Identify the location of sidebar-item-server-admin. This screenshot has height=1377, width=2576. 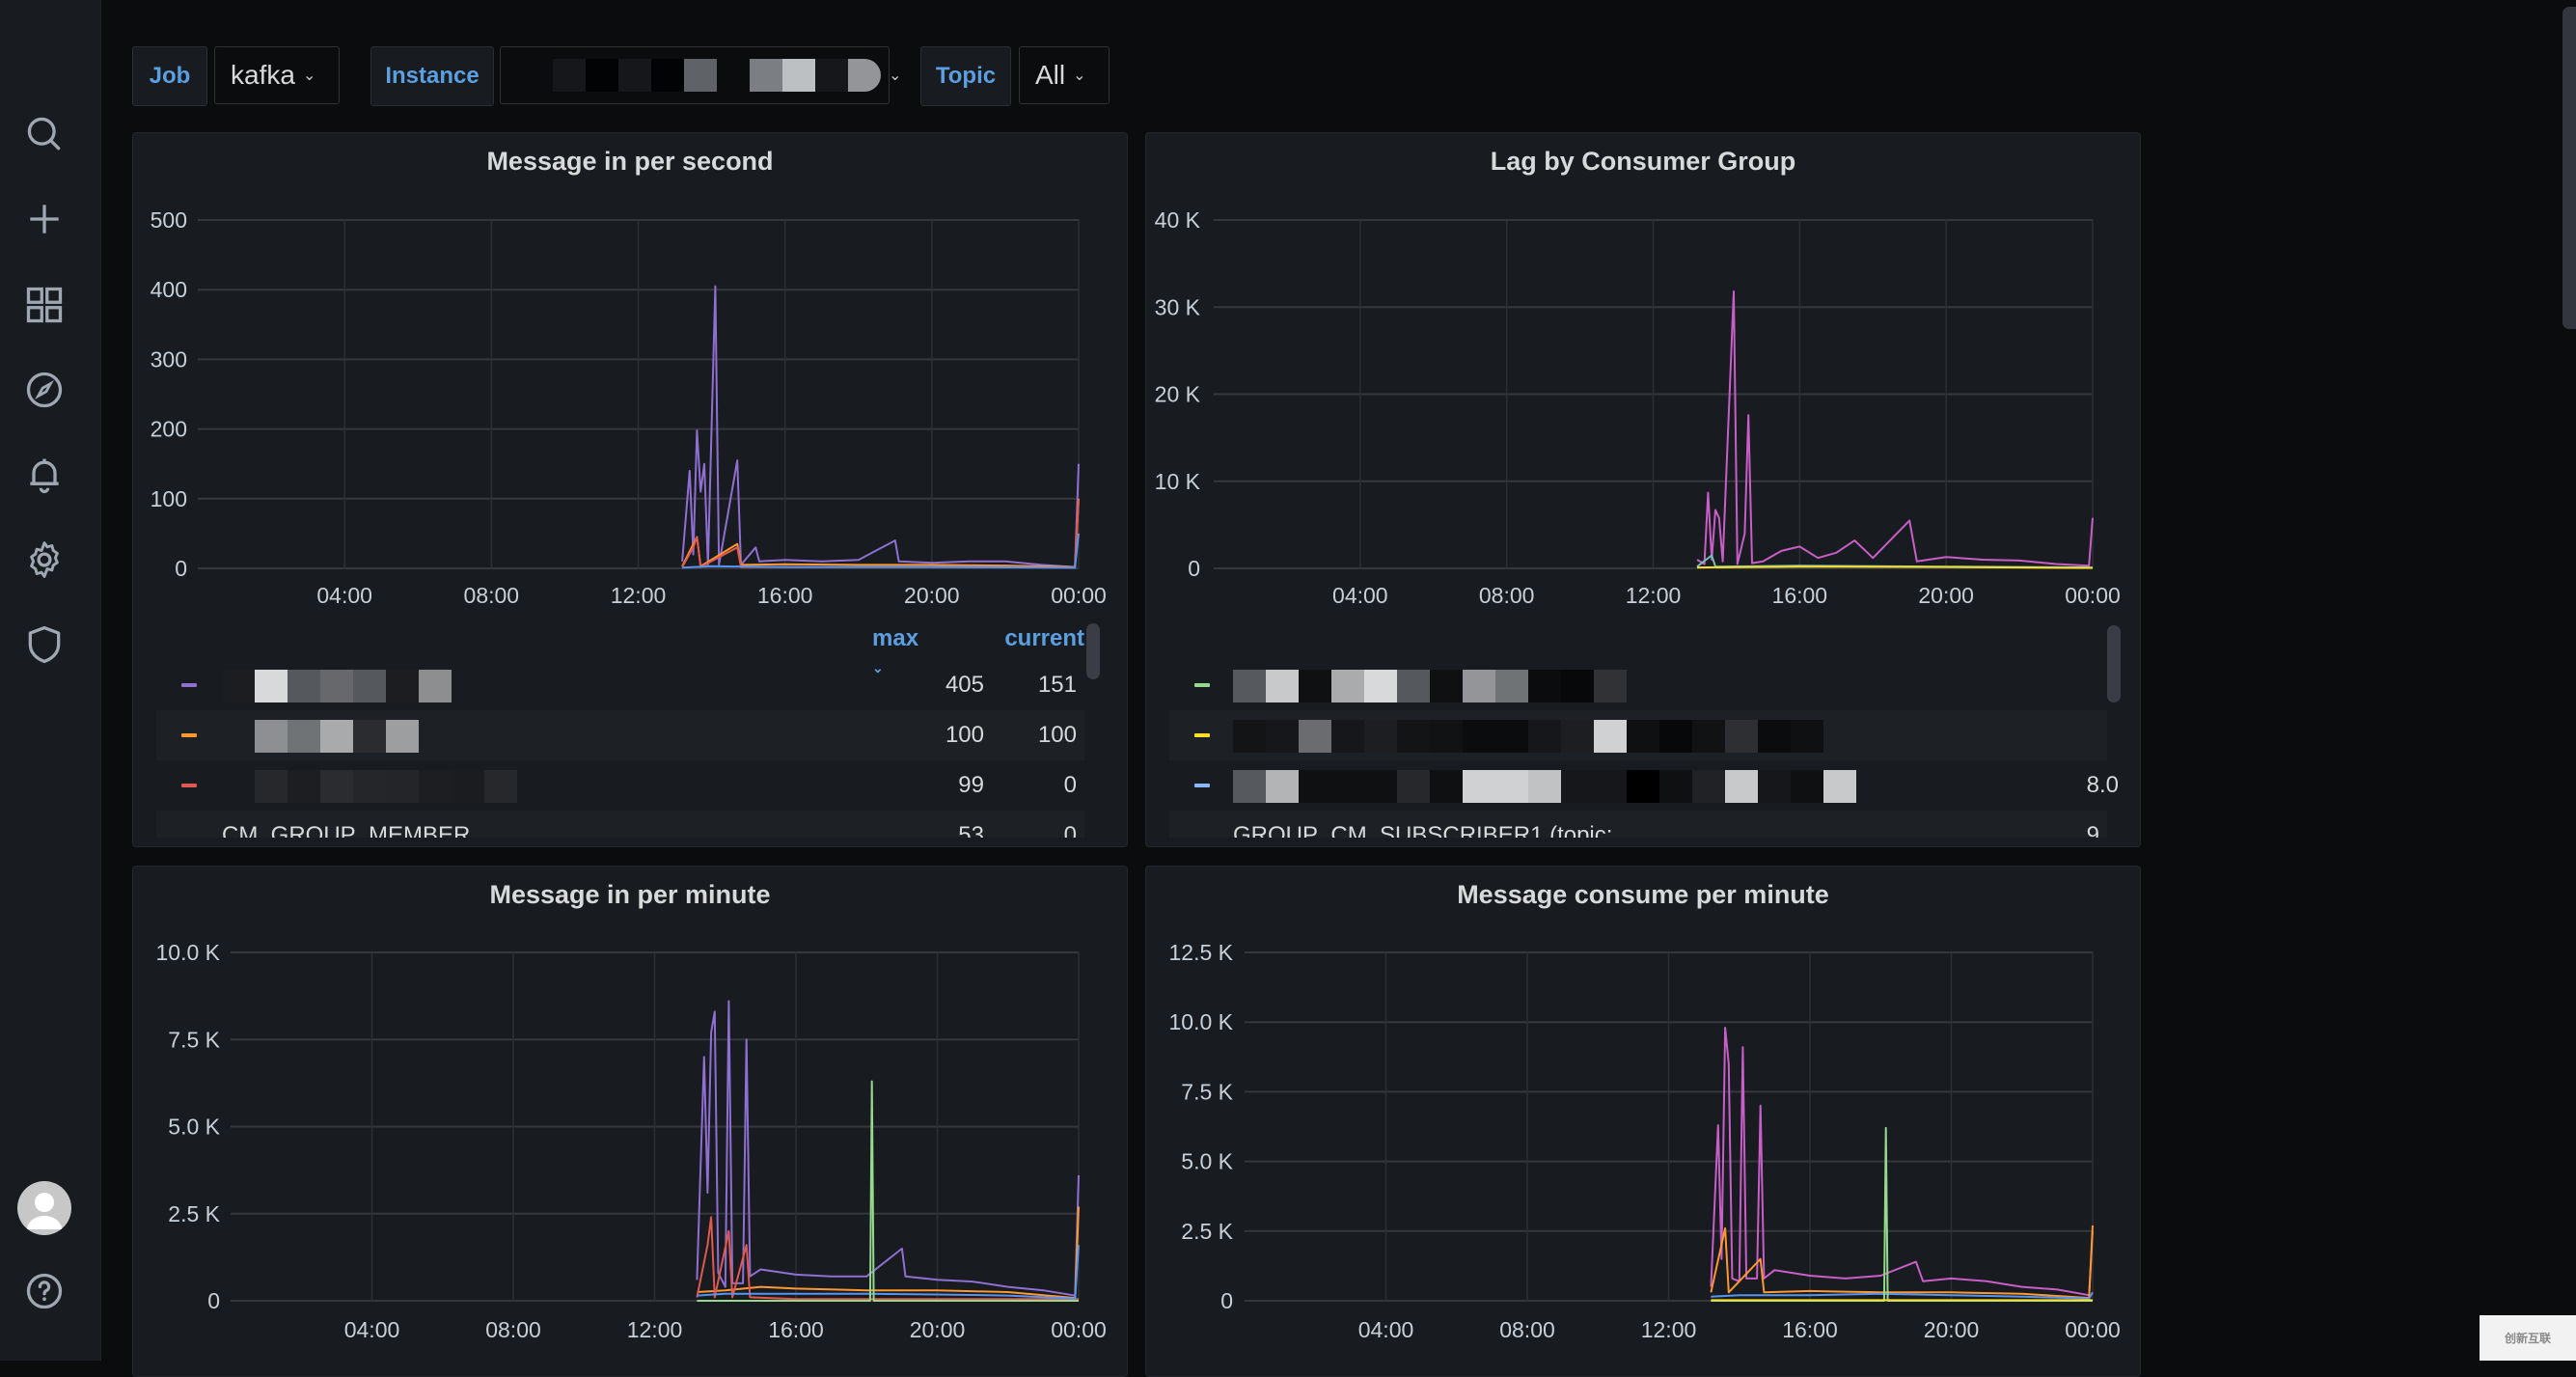
(44, 645).